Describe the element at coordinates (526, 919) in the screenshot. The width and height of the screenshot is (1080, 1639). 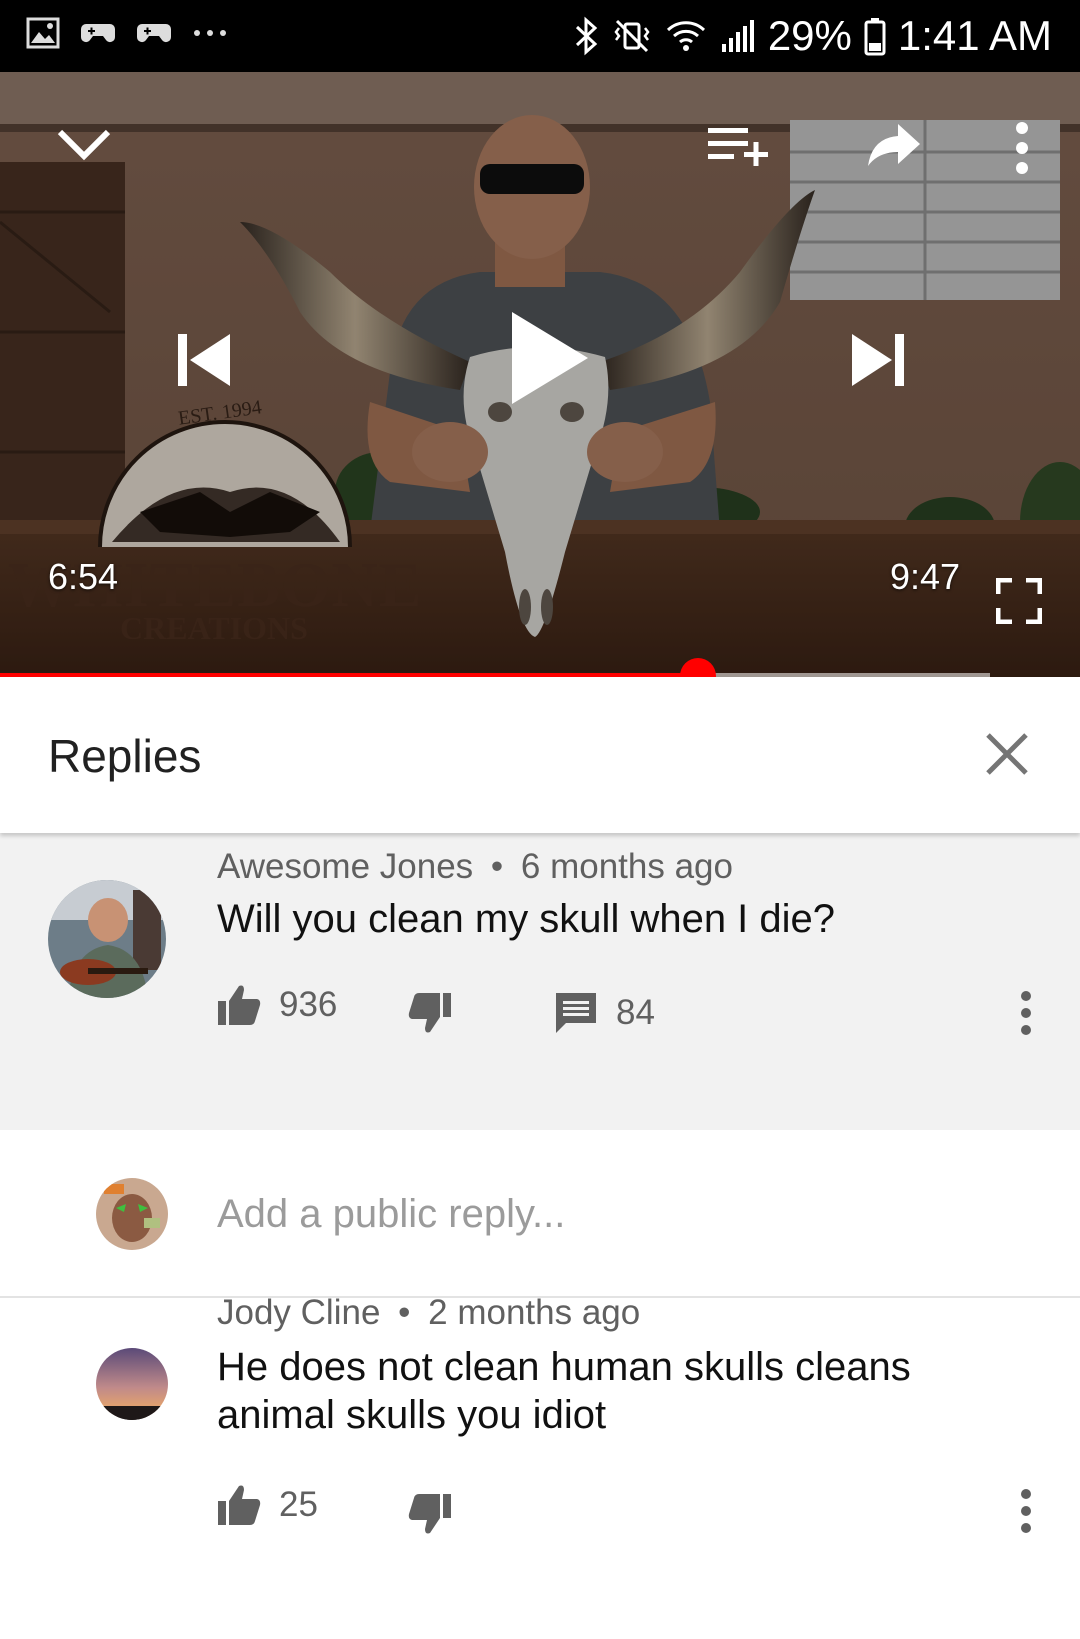
I see `comment-text: Will you clean my skull when I die?` at that location.